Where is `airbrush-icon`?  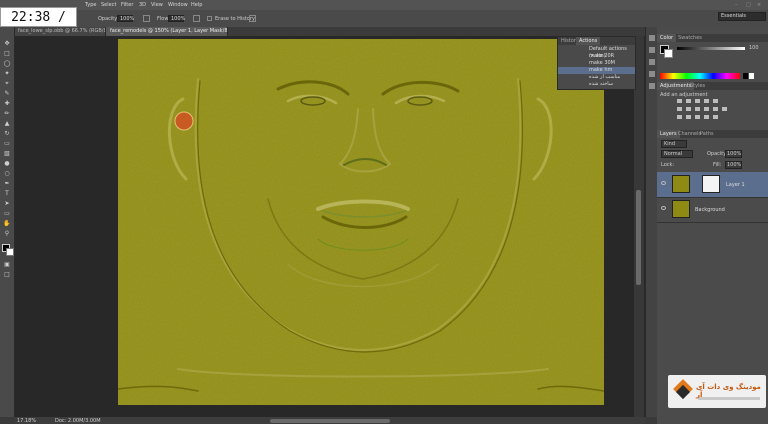 airbrush-icon is located at coordinates (196, 18).